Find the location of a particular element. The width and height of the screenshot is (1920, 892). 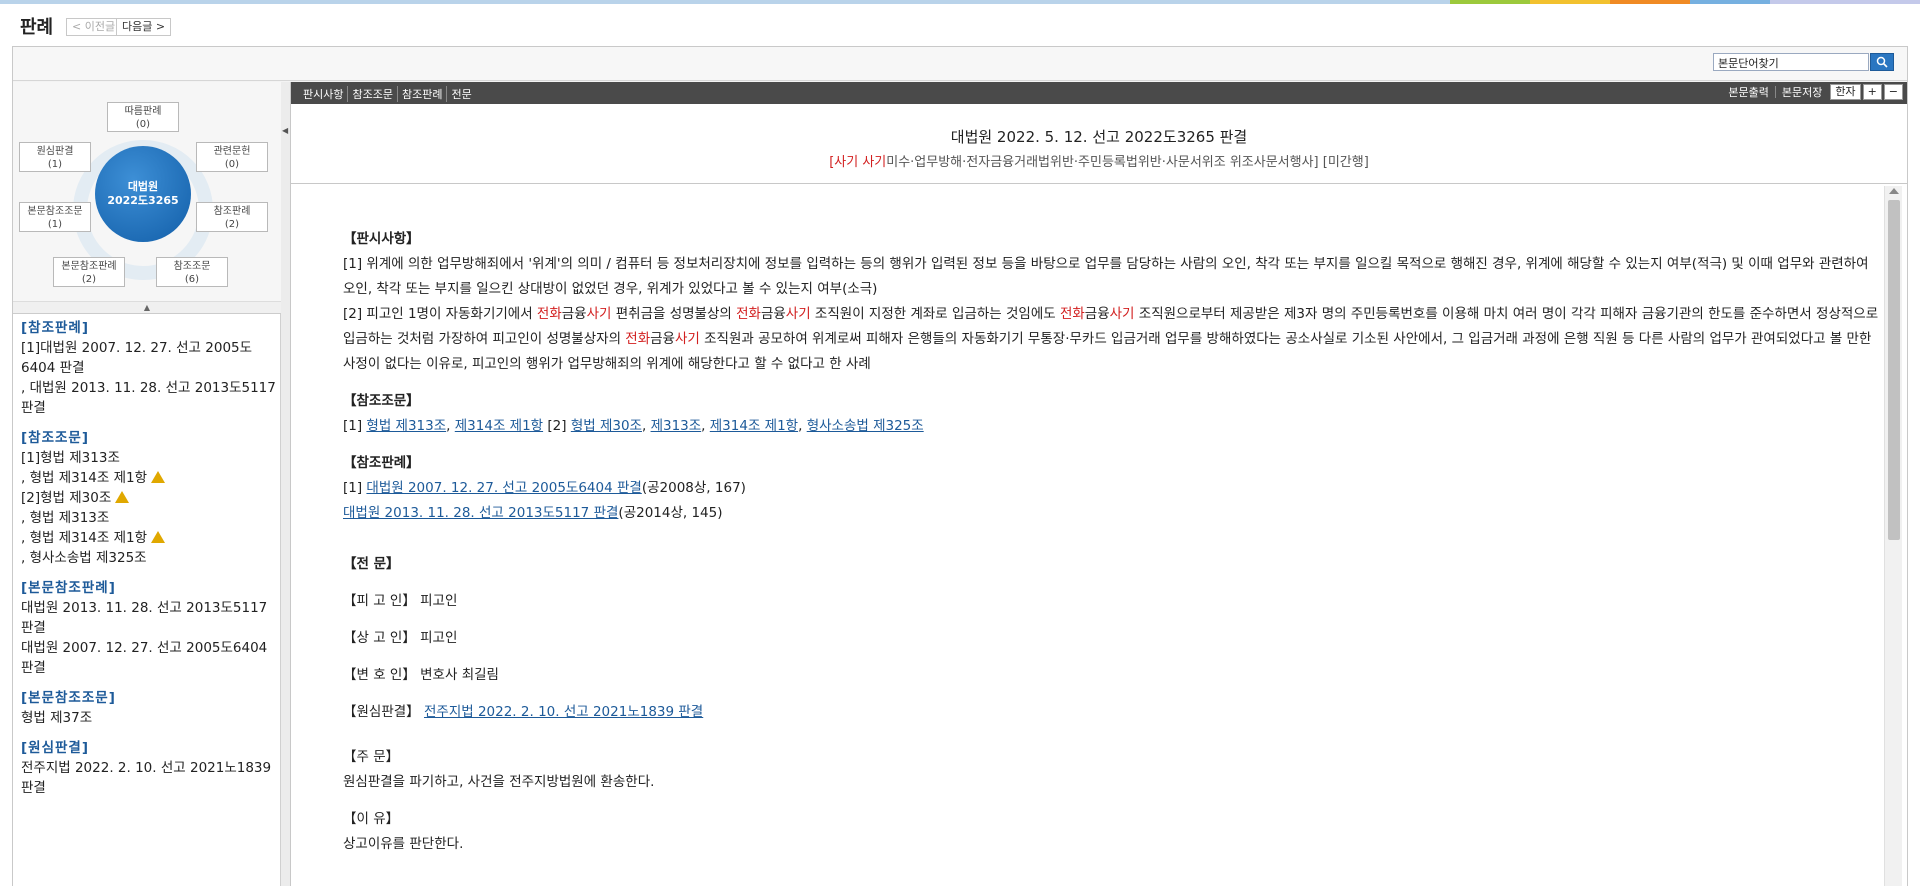

chevron-left-icon: ◀ is located at coordinates (285, 130).